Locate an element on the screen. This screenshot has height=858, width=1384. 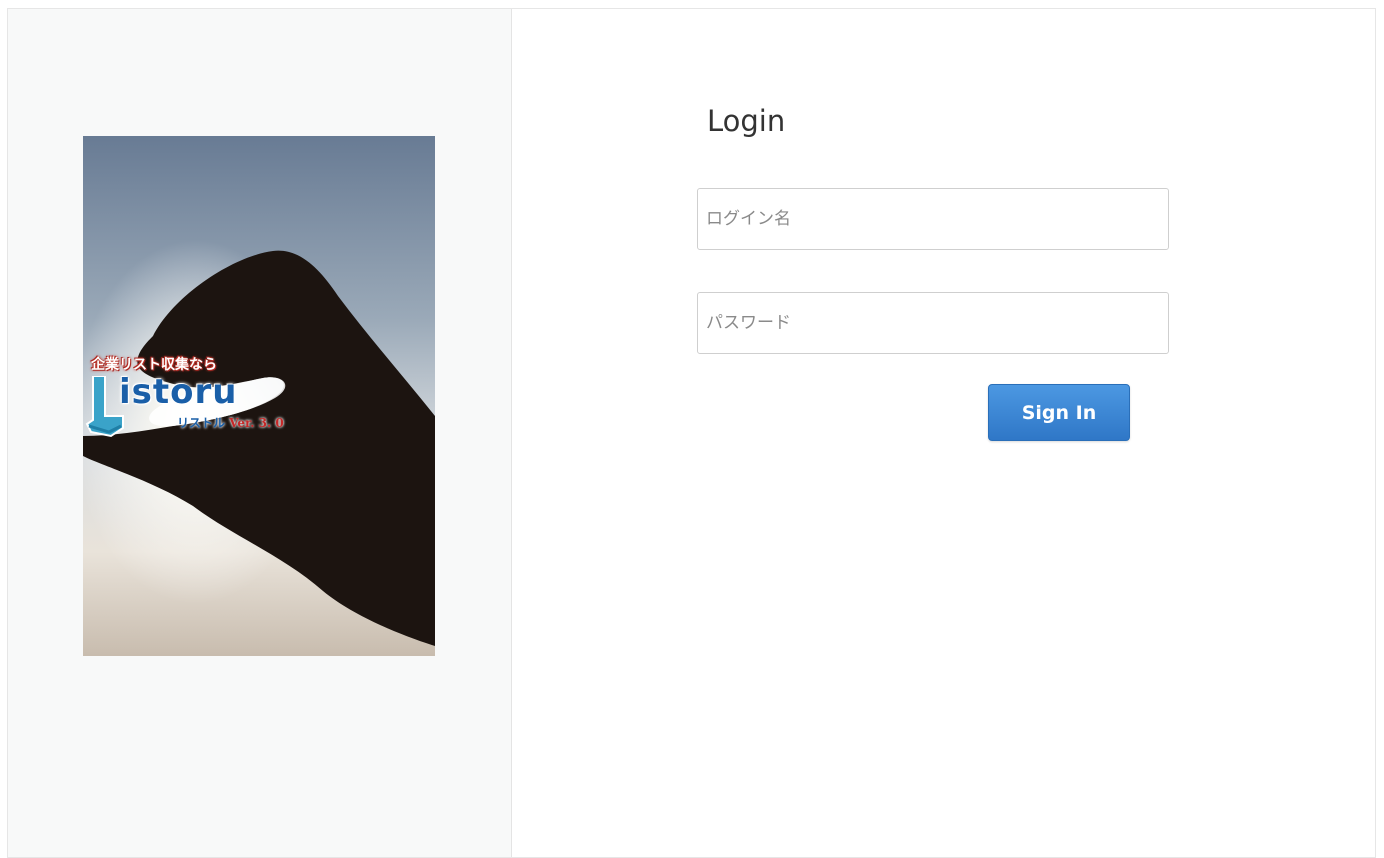
password-input is located at coordinates (933, 323).